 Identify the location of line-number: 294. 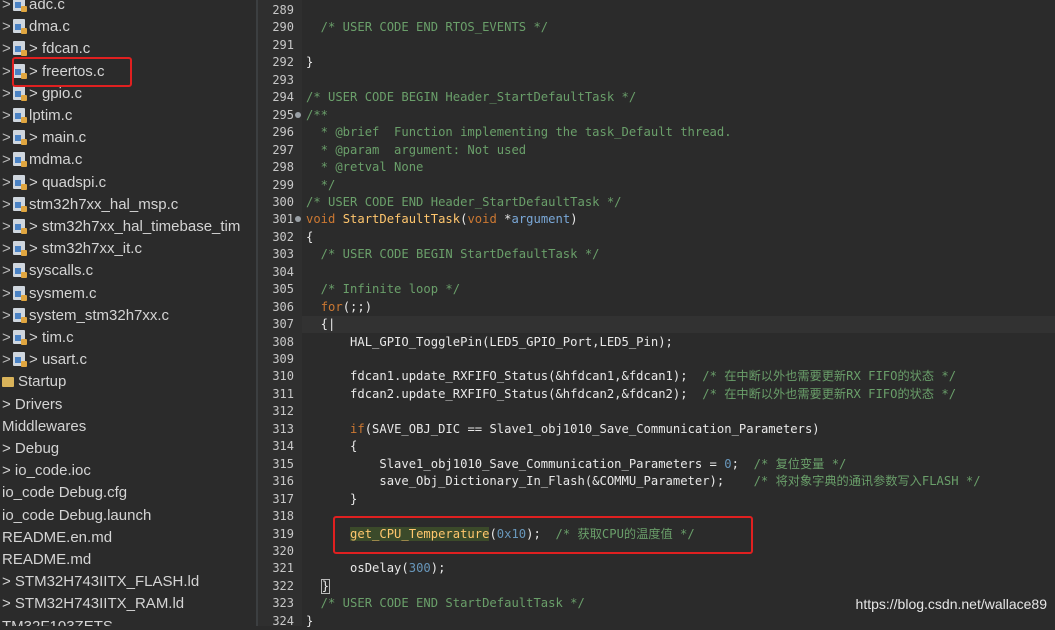
(283, 97).